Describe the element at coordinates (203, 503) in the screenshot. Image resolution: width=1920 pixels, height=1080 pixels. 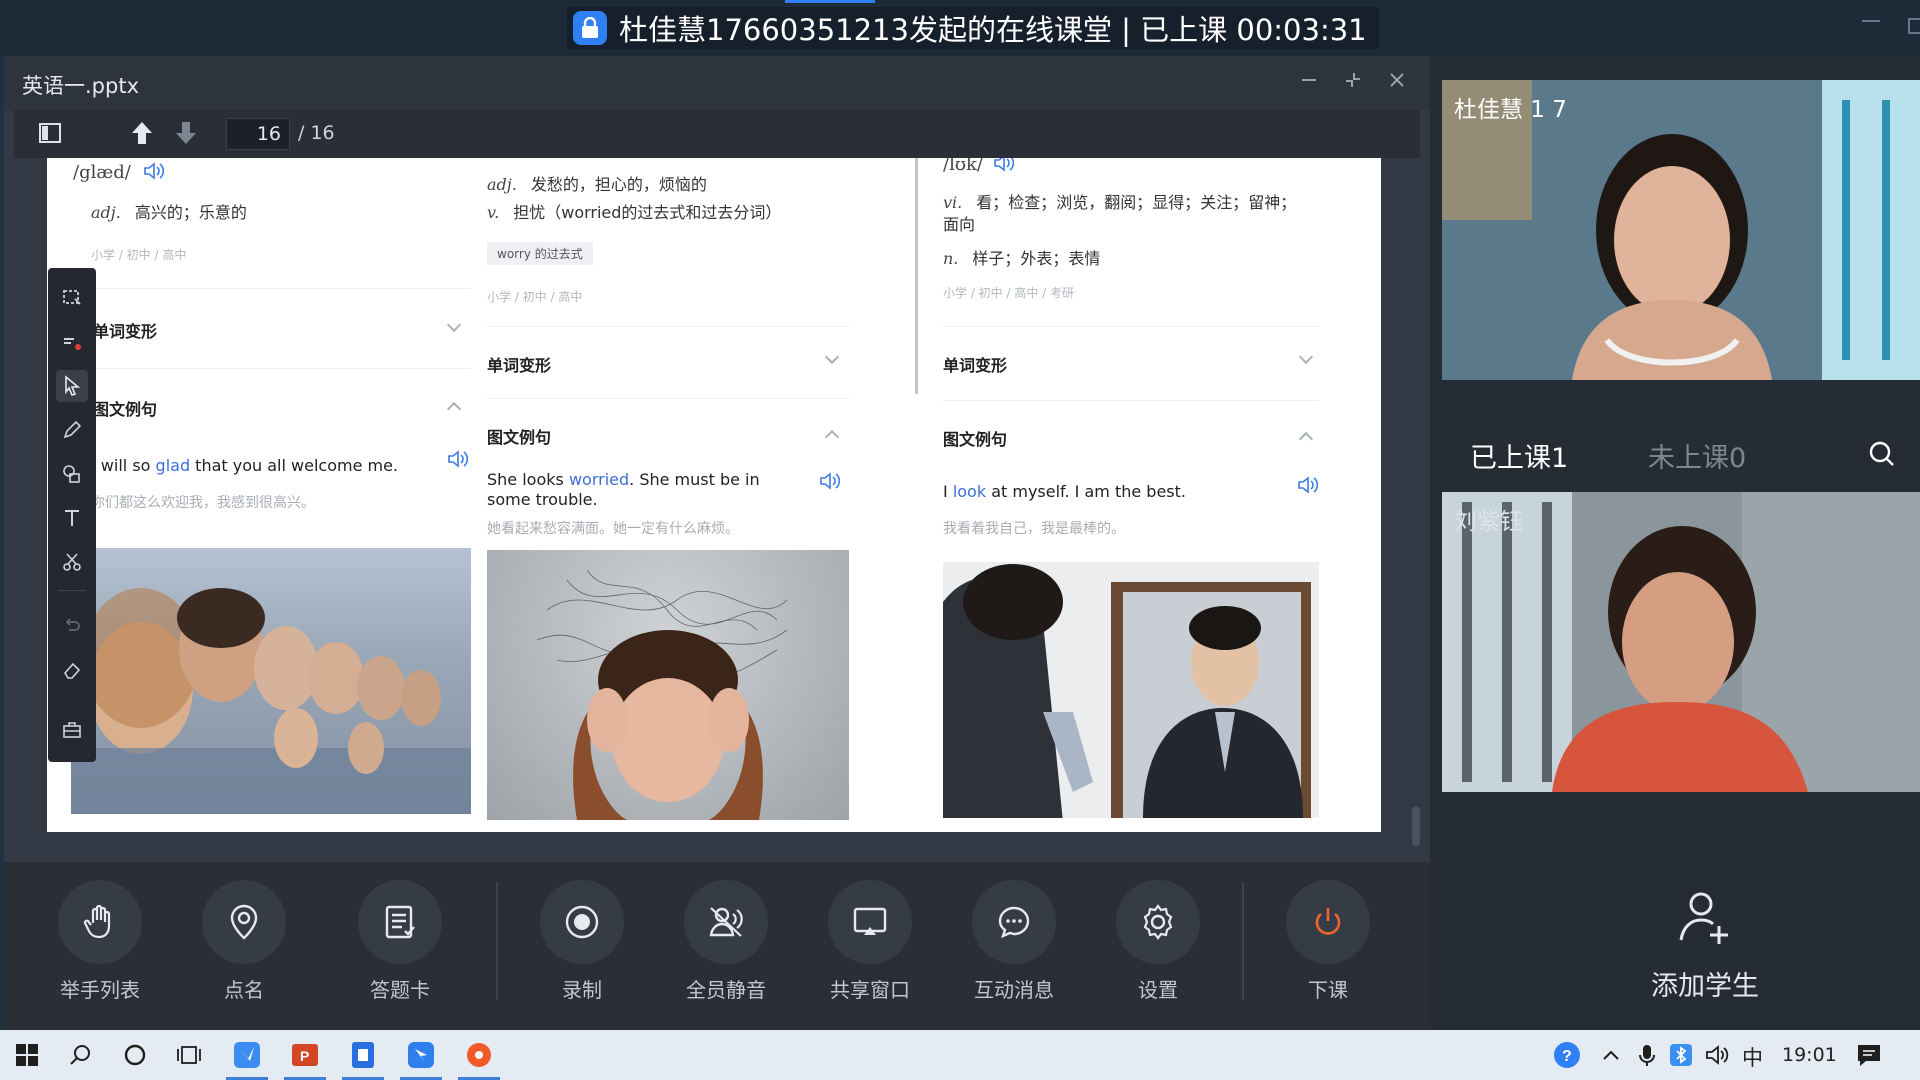
I see `example-translation: 你们都这么欢迎我，我感到很高兴。` at that location.